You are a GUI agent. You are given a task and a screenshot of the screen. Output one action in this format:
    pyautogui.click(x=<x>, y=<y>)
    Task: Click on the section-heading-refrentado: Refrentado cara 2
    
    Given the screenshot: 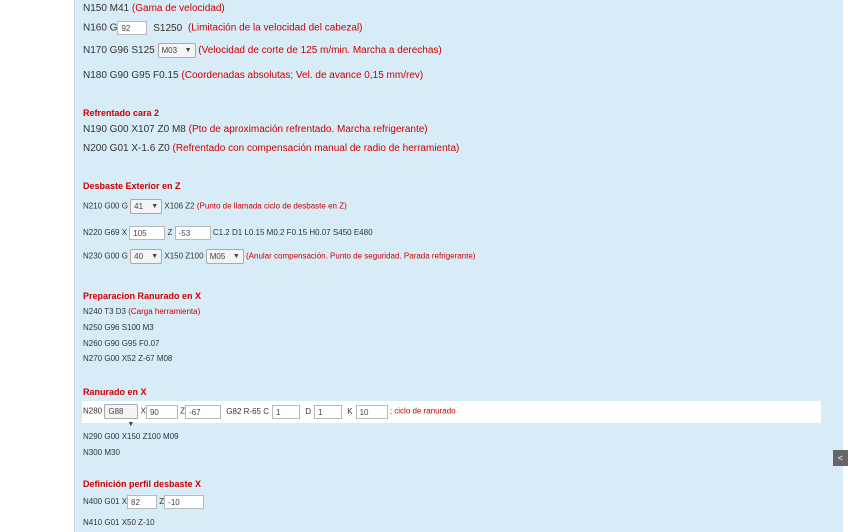 What is the action you would take?
    pyautogui.click(x=121, y=113)
    